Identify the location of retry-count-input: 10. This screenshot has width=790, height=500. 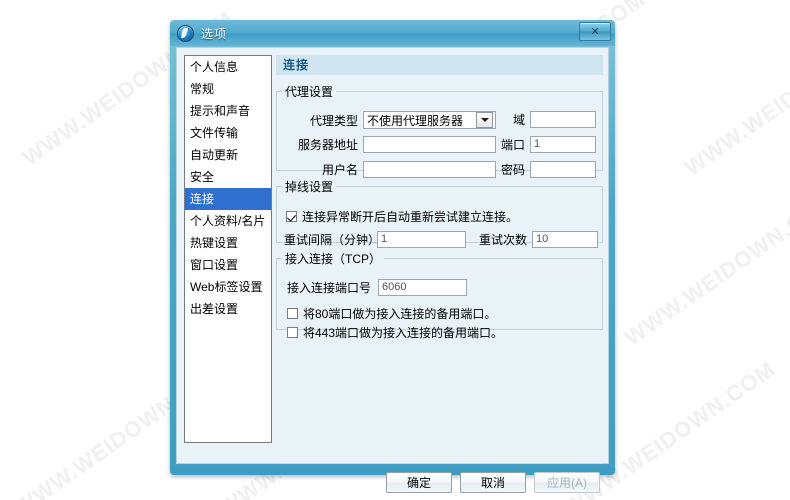
(565, 239).